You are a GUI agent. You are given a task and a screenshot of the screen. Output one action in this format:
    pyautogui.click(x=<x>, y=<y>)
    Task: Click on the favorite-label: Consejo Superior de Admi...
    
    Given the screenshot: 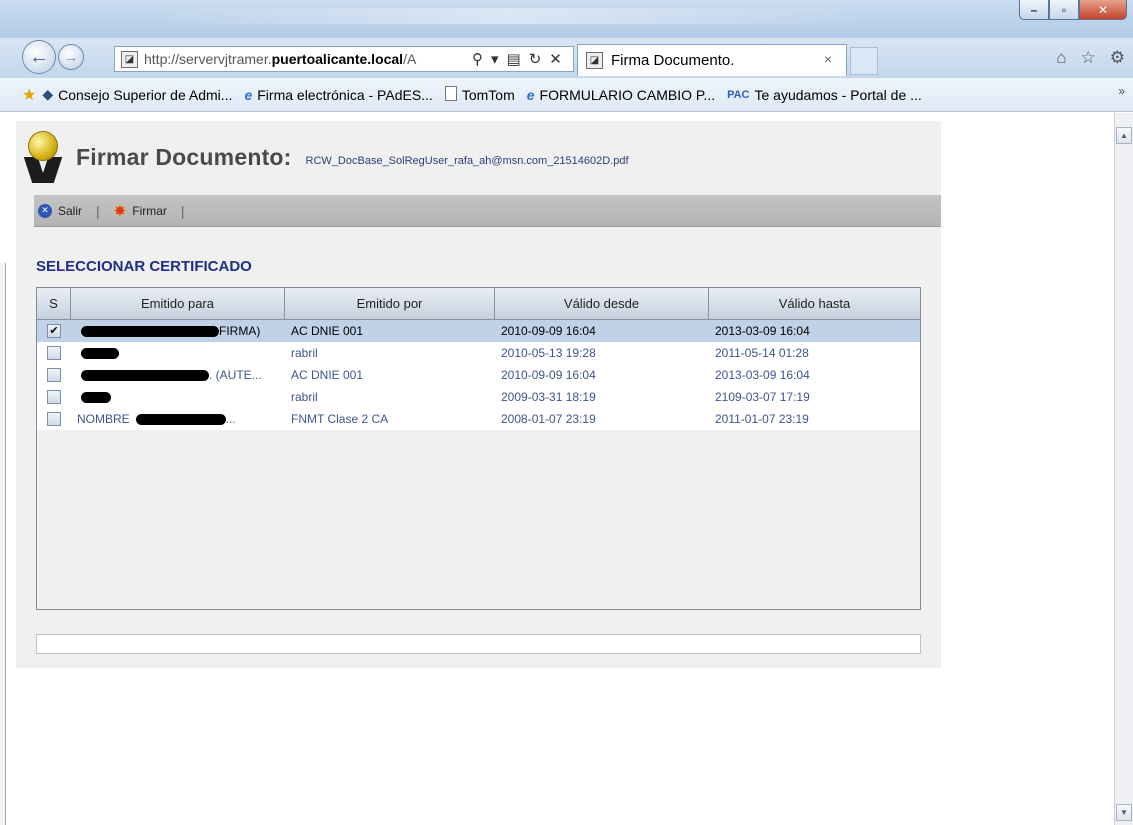 What is the action you would take?
    pyautogui.click(x=145, y=94)
    